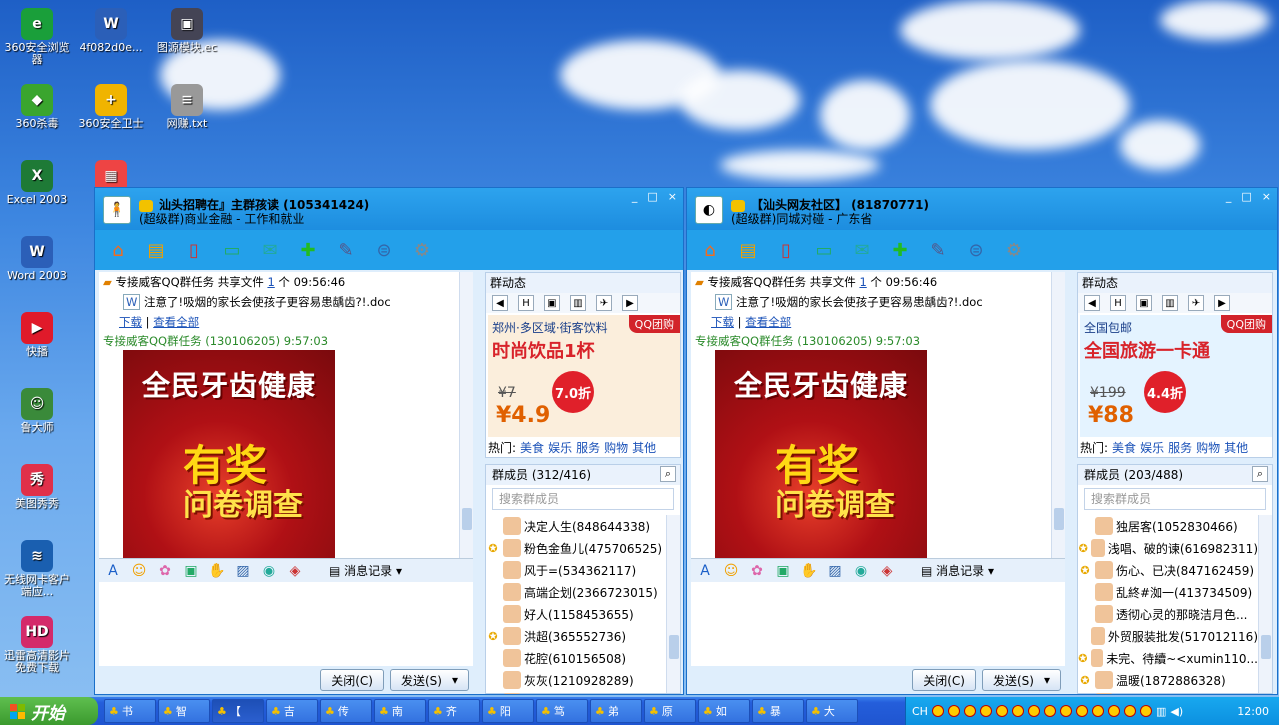 This screenshot has height=725, width=1279. What do you see at coordinates (576, 614) in the screenshot?
I see `member-row: 好人(1158453655)` at bounding box center [576, 614].